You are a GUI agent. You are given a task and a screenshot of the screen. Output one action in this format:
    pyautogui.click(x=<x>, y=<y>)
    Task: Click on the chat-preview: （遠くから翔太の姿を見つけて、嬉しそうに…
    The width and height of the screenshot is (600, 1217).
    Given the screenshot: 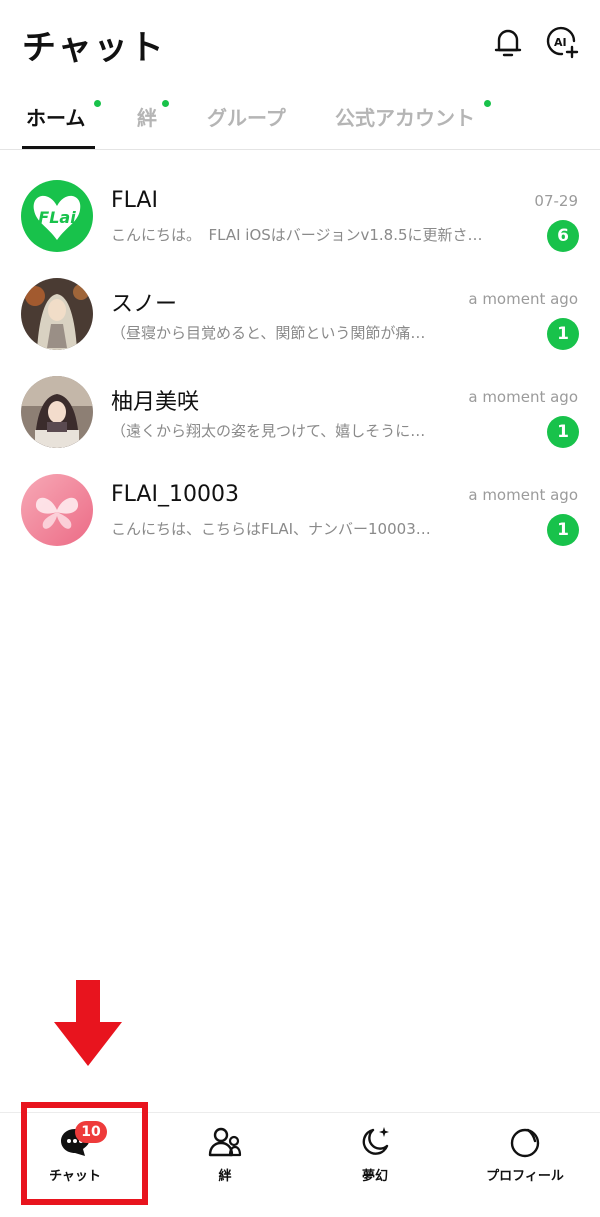 What is the action you would take?
    pyautogui.click(x=268, y=431)
    